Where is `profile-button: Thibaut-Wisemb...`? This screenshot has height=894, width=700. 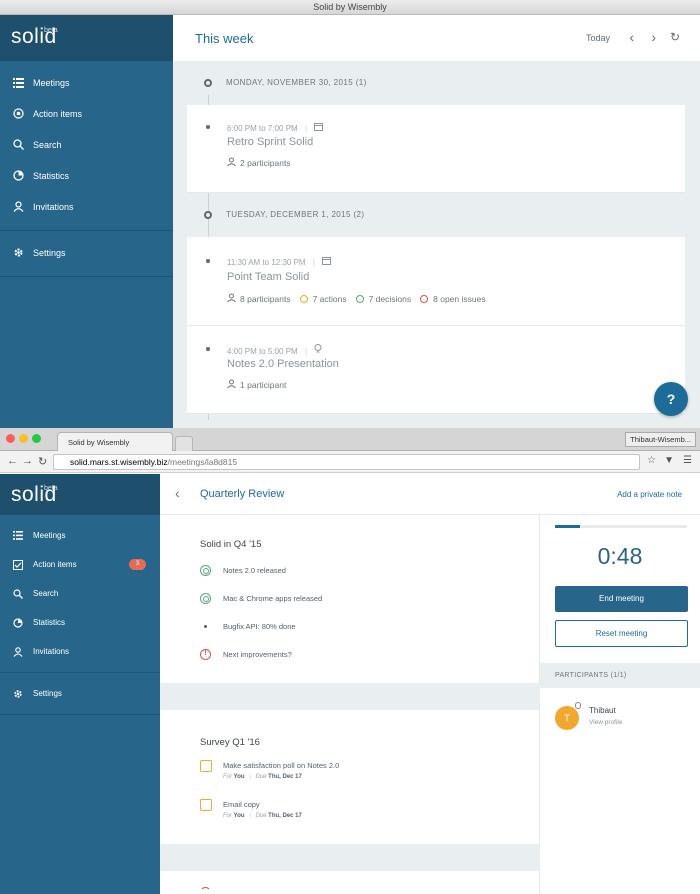
profile-button: Thibaut-Wisemb... is located at coordinates (660, 439).